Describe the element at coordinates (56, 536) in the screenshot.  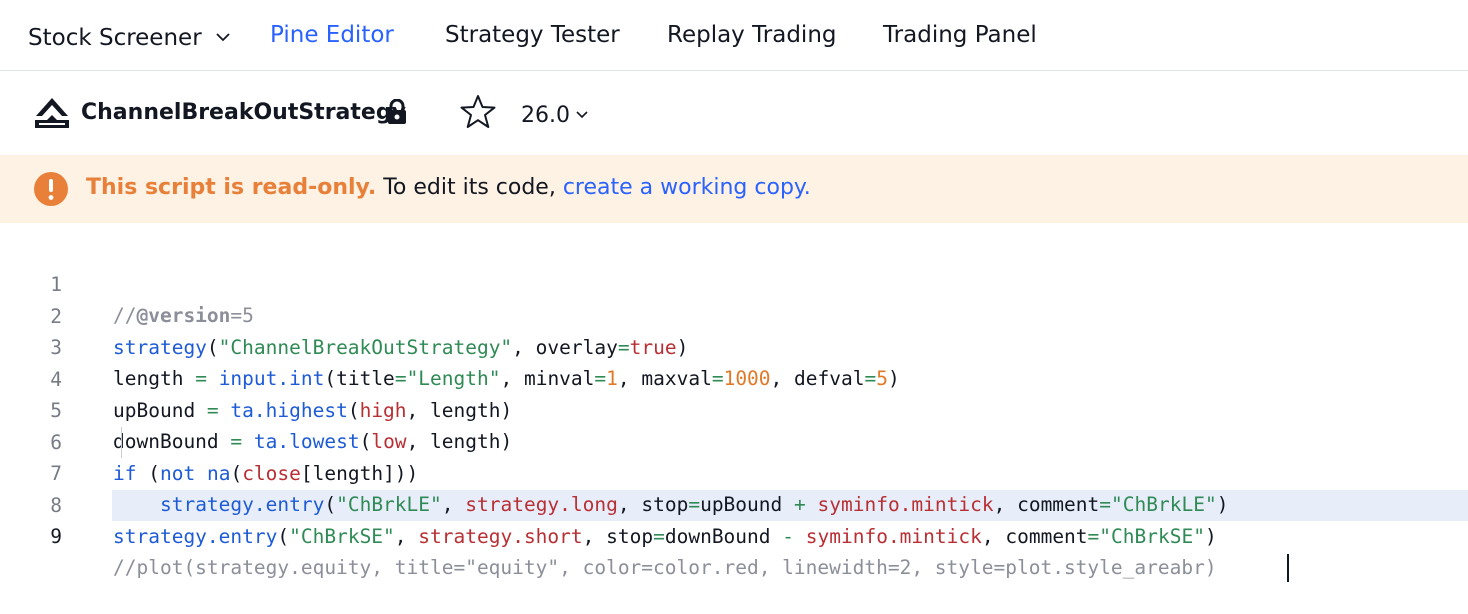
I see `line-number: 9` at that location.